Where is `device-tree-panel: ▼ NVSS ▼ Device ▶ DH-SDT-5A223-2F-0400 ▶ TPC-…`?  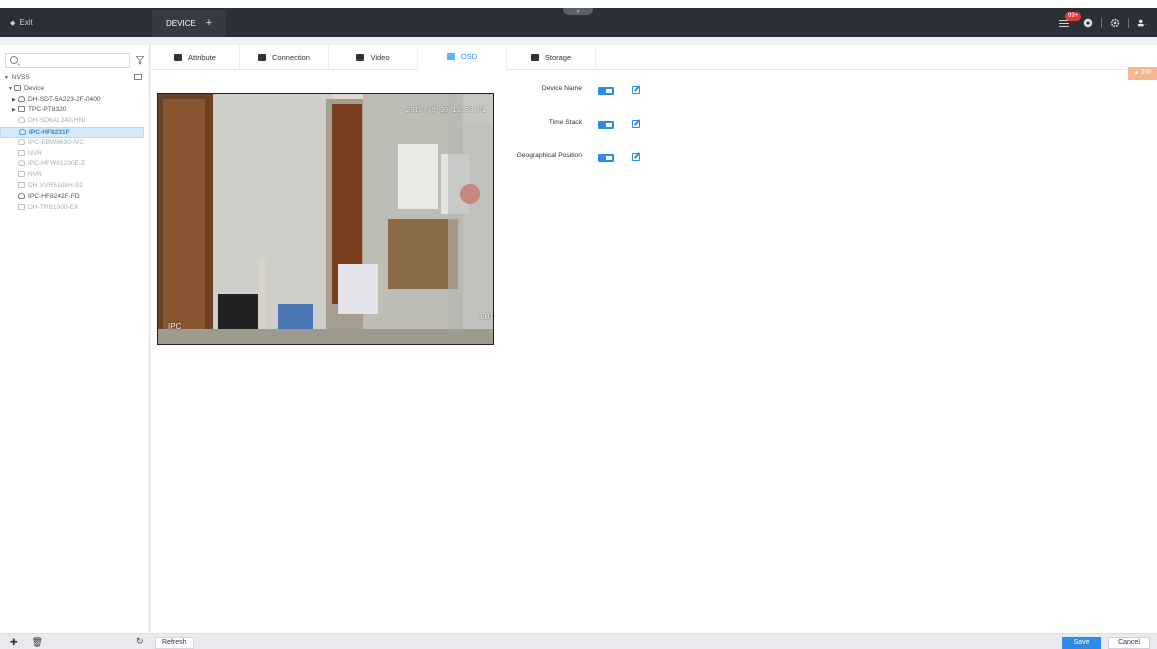 device-tree-panel: ▼ NVSS ▼ Device ▶ DH-SDT-5A223-2F-0400 ▶ TPC-… is located at coordinates (75, 339).